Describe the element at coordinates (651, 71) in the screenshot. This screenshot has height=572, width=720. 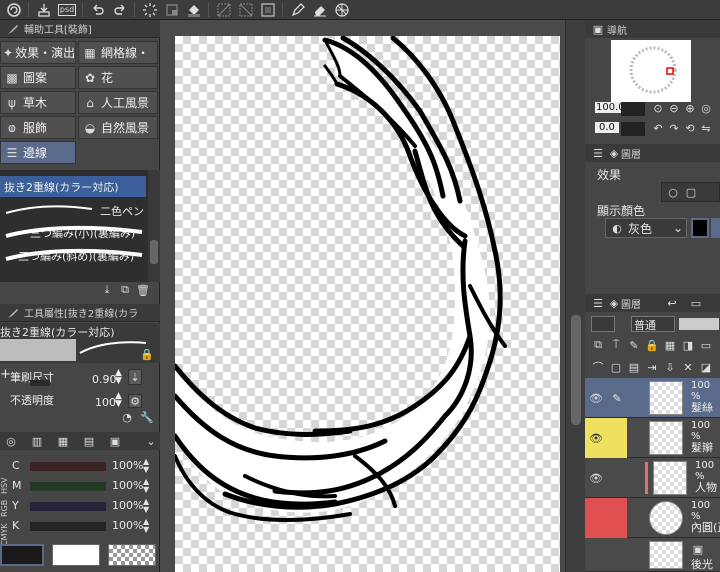
I see `navigator-preview` at that location.